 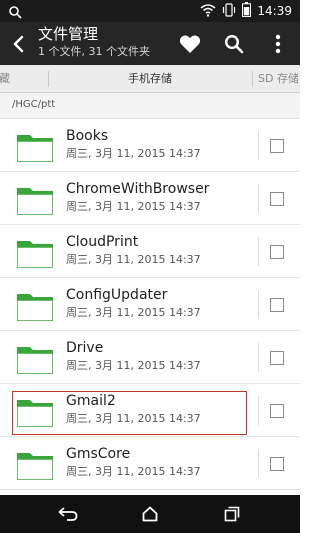 I want to click on tab-phone-storage: 手机存储, so click(x=150, y=78).